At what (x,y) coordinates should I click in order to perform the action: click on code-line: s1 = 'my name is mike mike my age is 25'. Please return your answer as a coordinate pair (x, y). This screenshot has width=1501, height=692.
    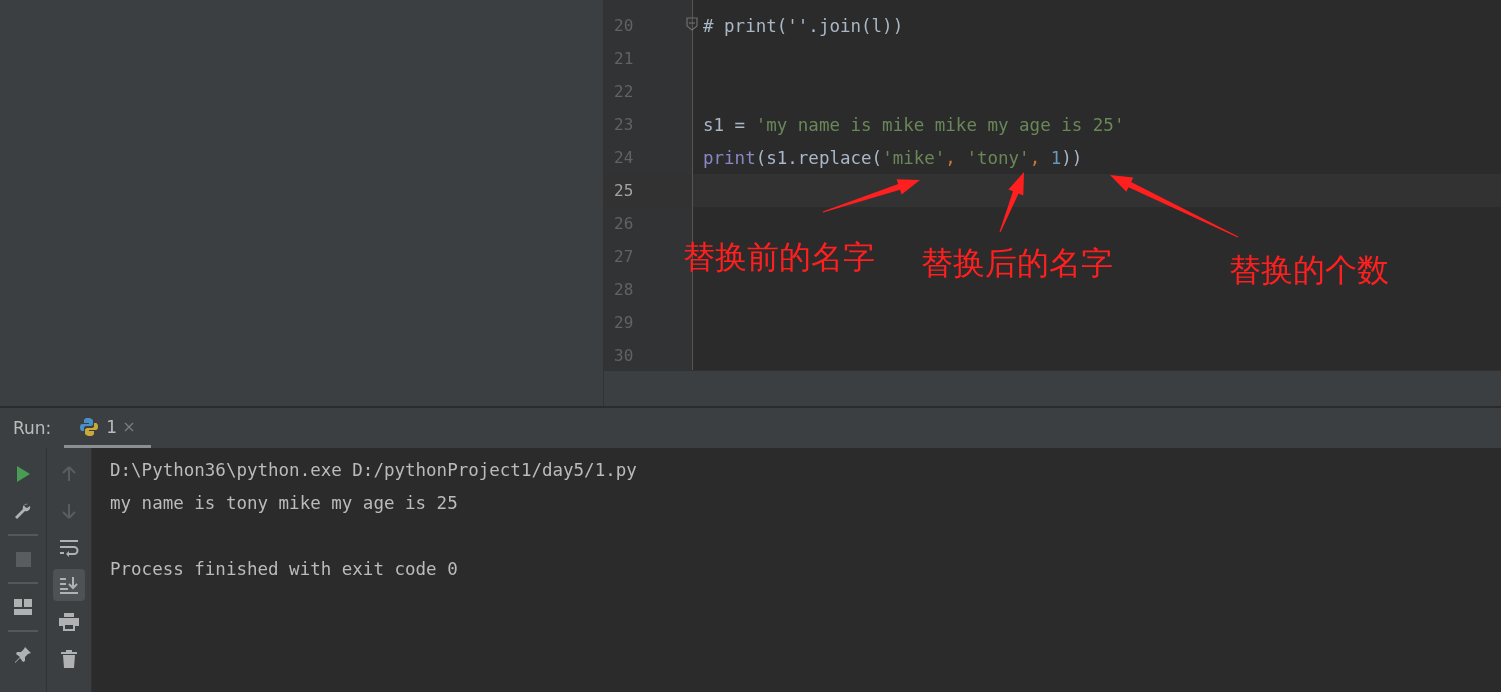
    Looking at the image, I should click on (914, 124).